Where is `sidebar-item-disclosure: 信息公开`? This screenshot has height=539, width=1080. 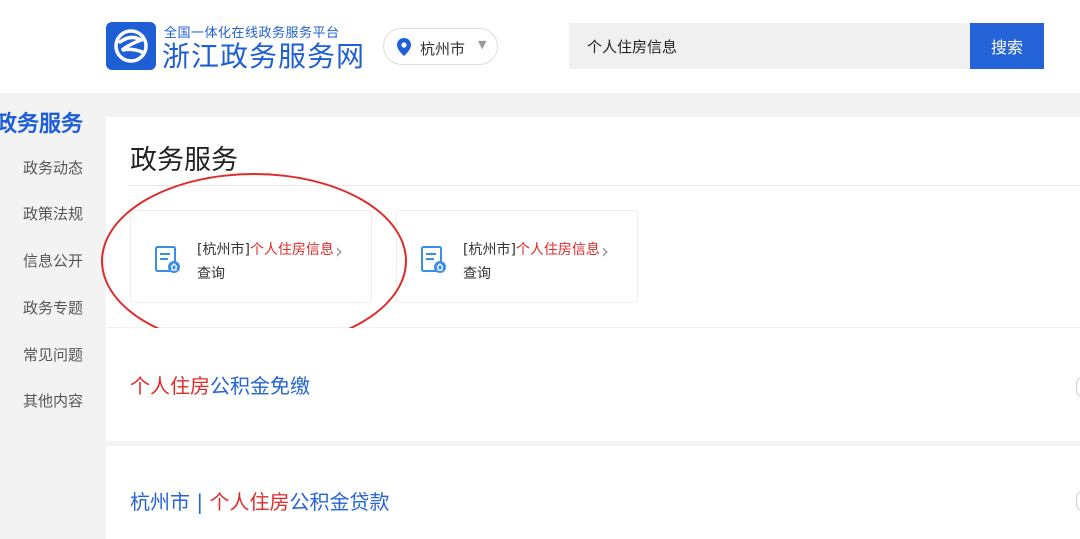 sidebar-item-disclosure: 信息公开 is located at coordinates (53, 260).